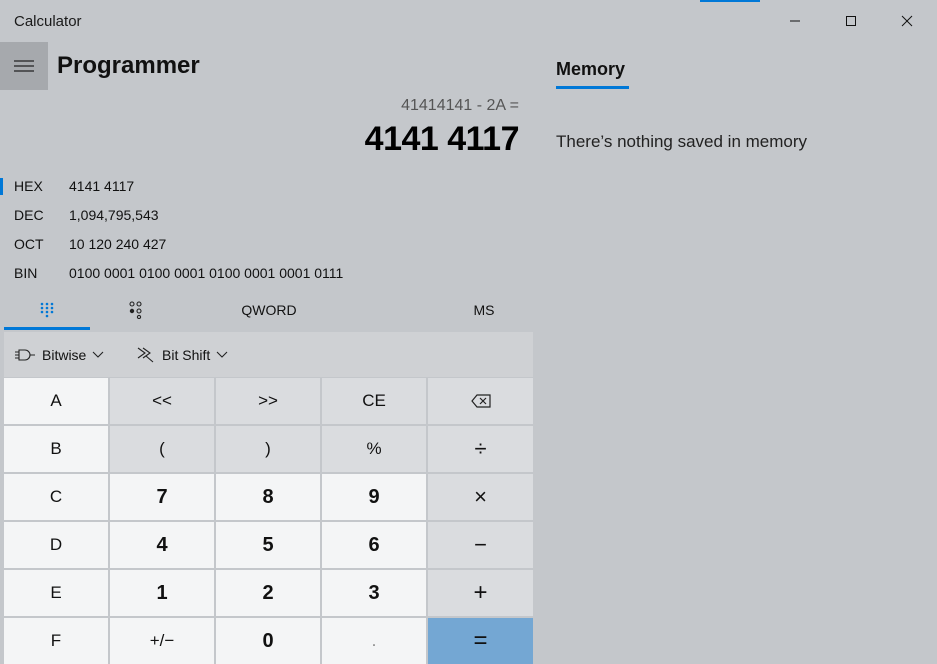 Image resolution: width=937 pixels, height=664 pixels. I want to click on result-display: 4141 4117, so click(442, 139).